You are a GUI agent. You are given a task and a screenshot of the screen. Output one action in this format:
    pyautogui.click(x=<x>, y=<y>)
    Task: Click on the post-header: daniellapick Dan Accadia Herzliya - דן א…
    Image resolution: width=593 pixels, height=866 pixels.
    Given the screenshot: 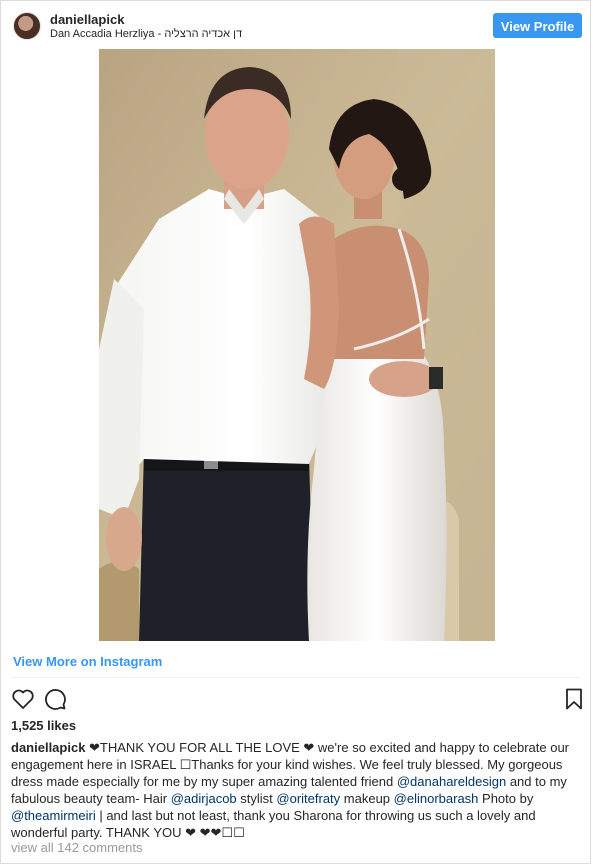 What is the action you would take?
    pyautogui.click(x=295, y=25)
    